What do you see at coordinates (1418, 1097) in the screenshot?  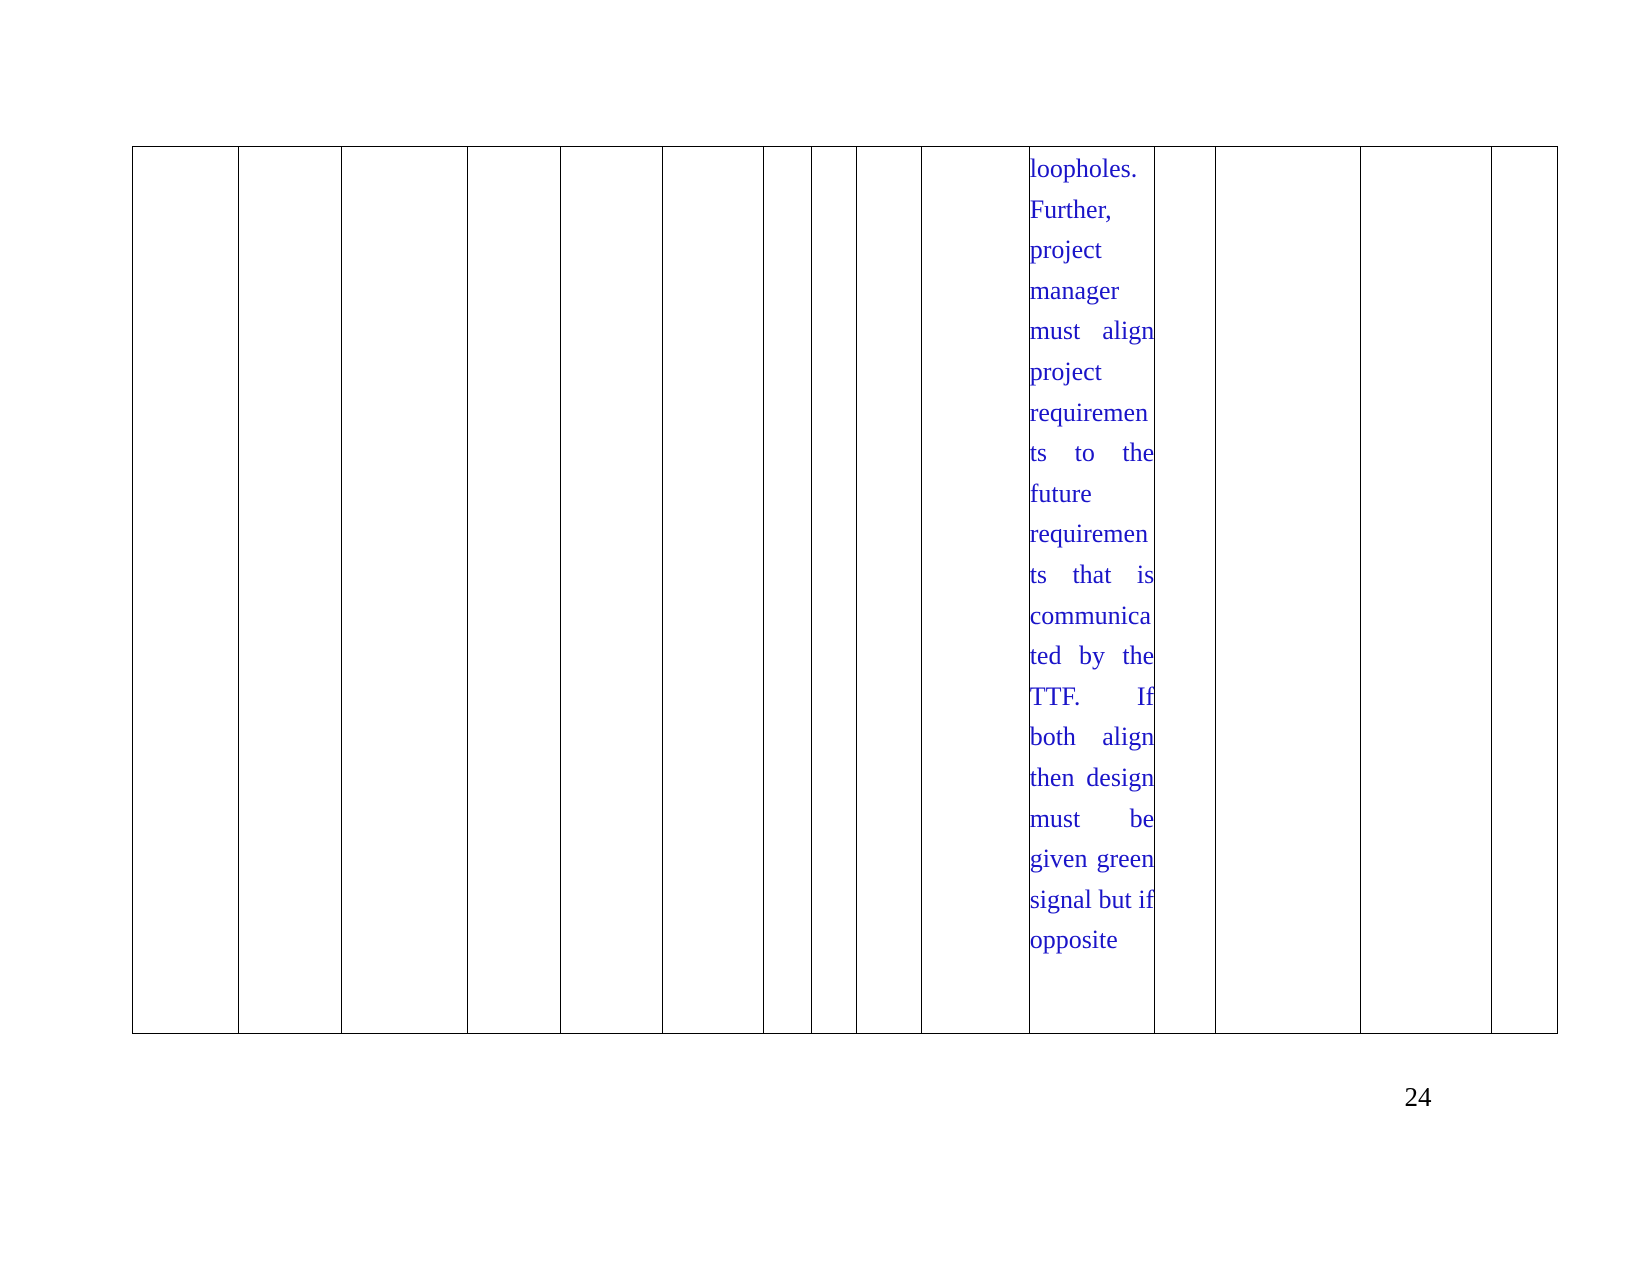 I see `page-number: 24` at bounding box center [1418, 1097].